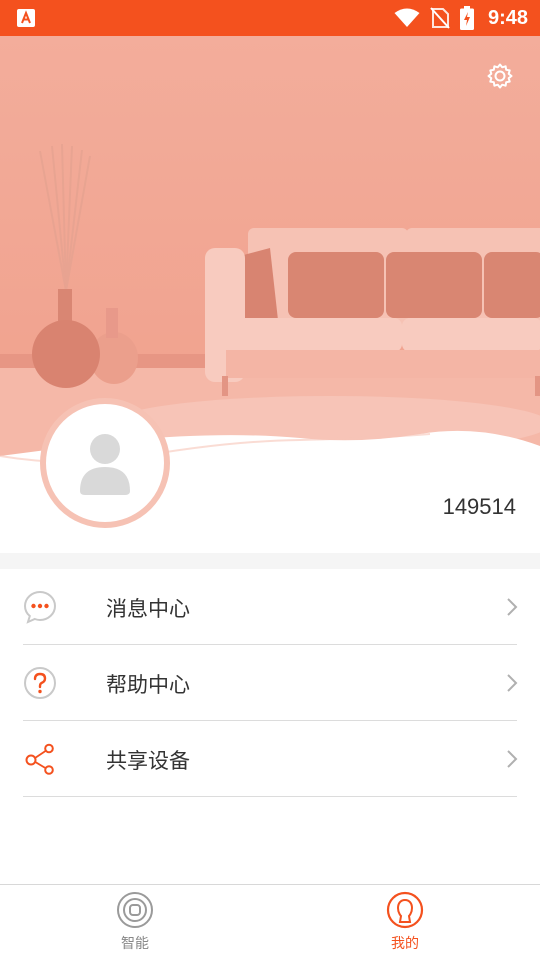 This screenshot has width=540, height=960. I want to click on wifi-icon, so click(407, 17).